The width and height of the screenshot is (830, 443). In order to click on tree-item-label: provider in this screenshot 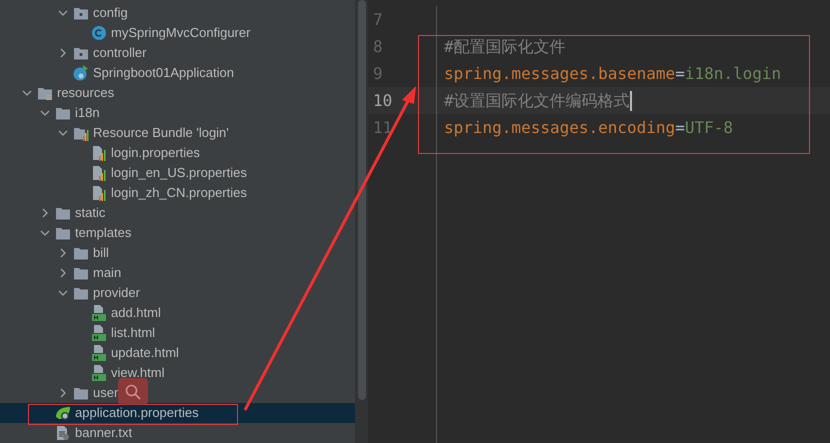, I will do `click(116, 293)`.